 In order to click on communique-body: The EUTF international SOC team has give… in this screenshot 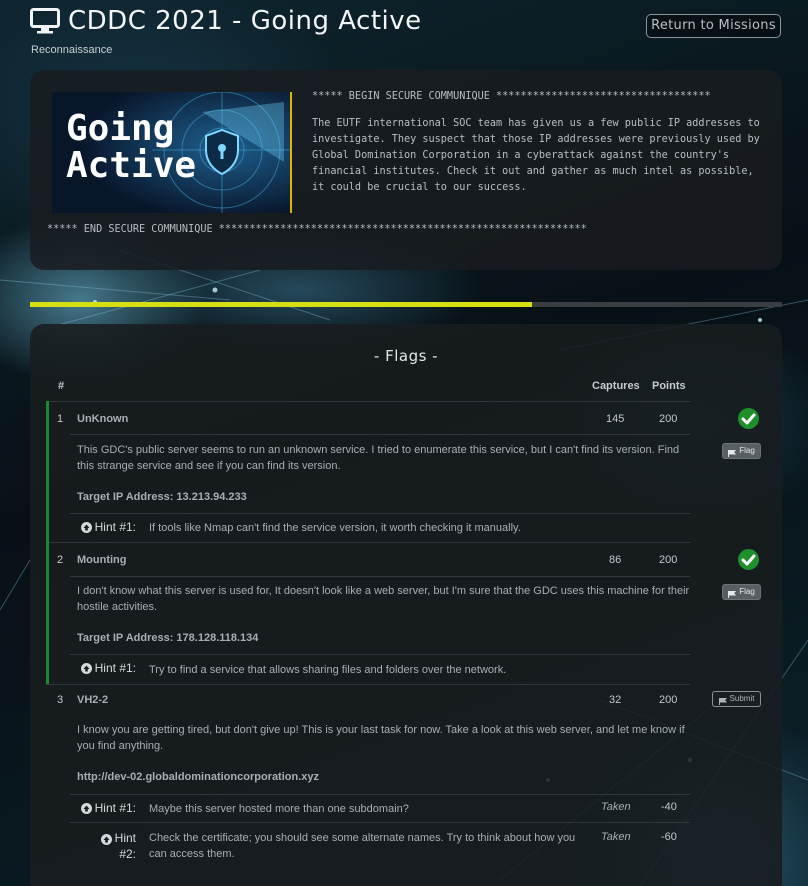, I will do `click(536, 155)`.